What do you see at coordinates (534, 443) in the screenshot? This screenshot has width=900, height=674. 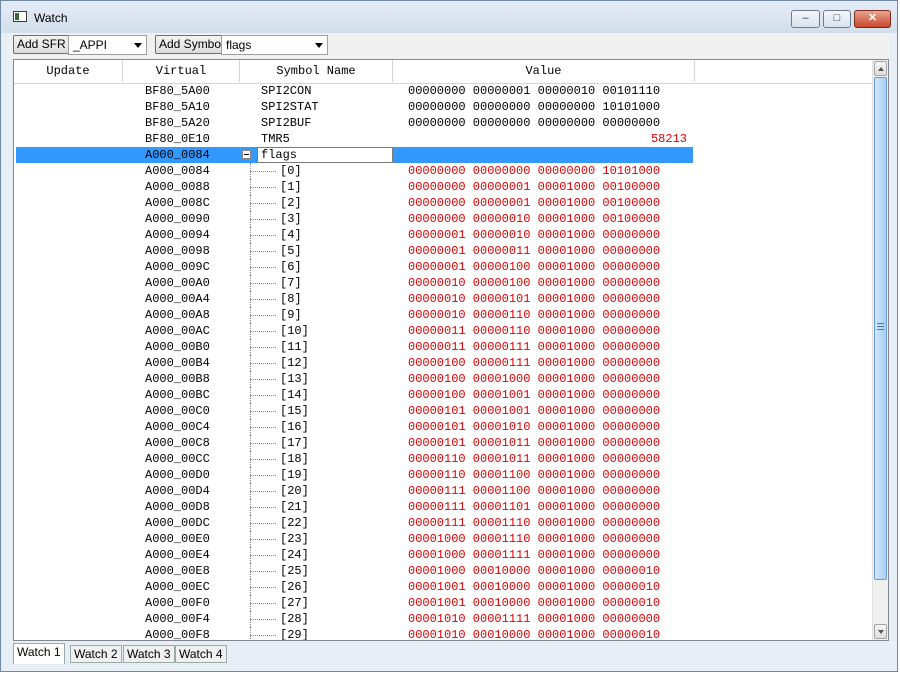 I see `element-value: 00000101 00001011 00001000 00000000` at bounding box center [534, 443].